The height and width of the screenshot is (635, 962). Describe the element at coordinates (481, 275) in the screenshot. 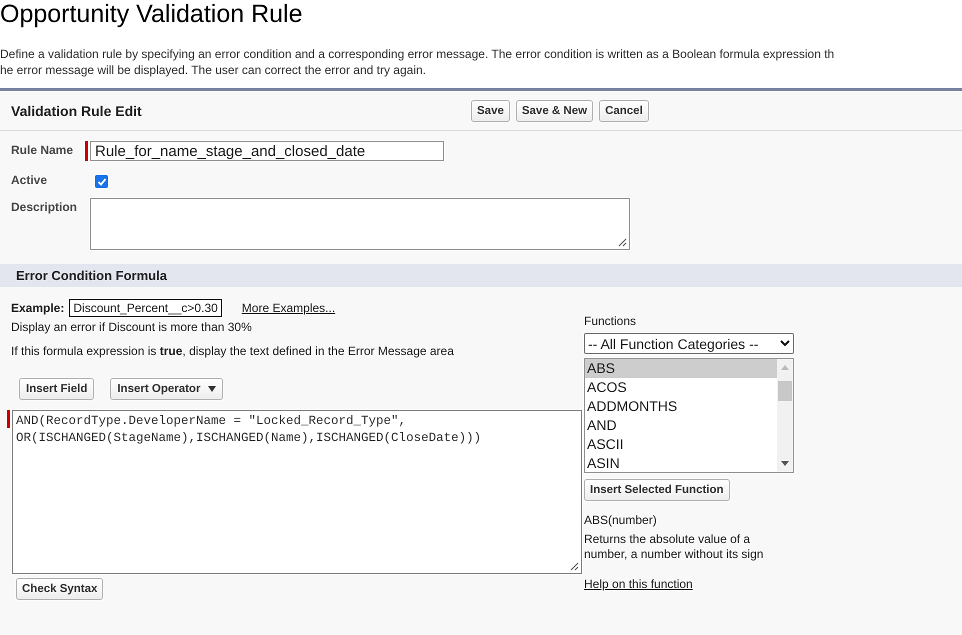

I see `section-header: Error Condition Formula` at that location.